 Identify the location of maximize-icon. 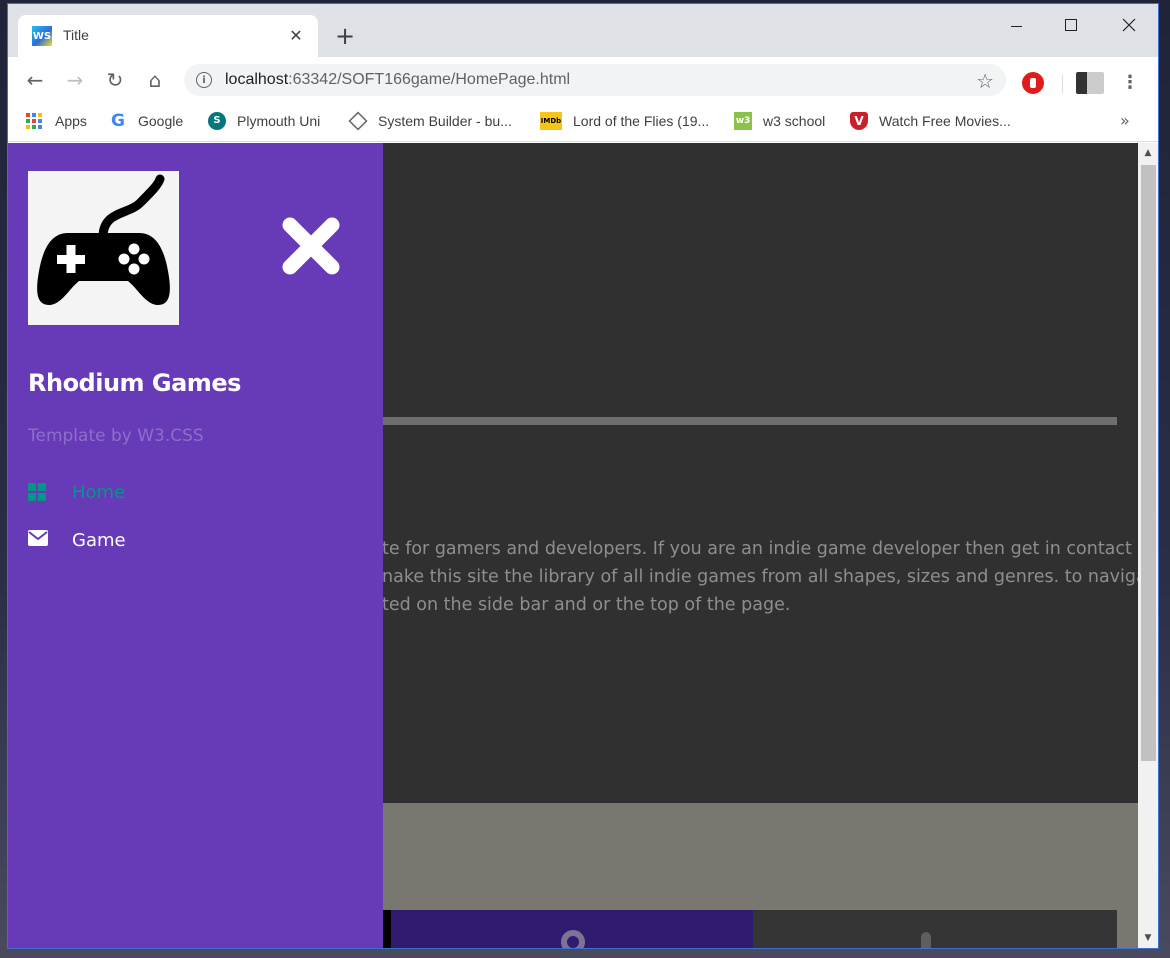
(1071, 25).